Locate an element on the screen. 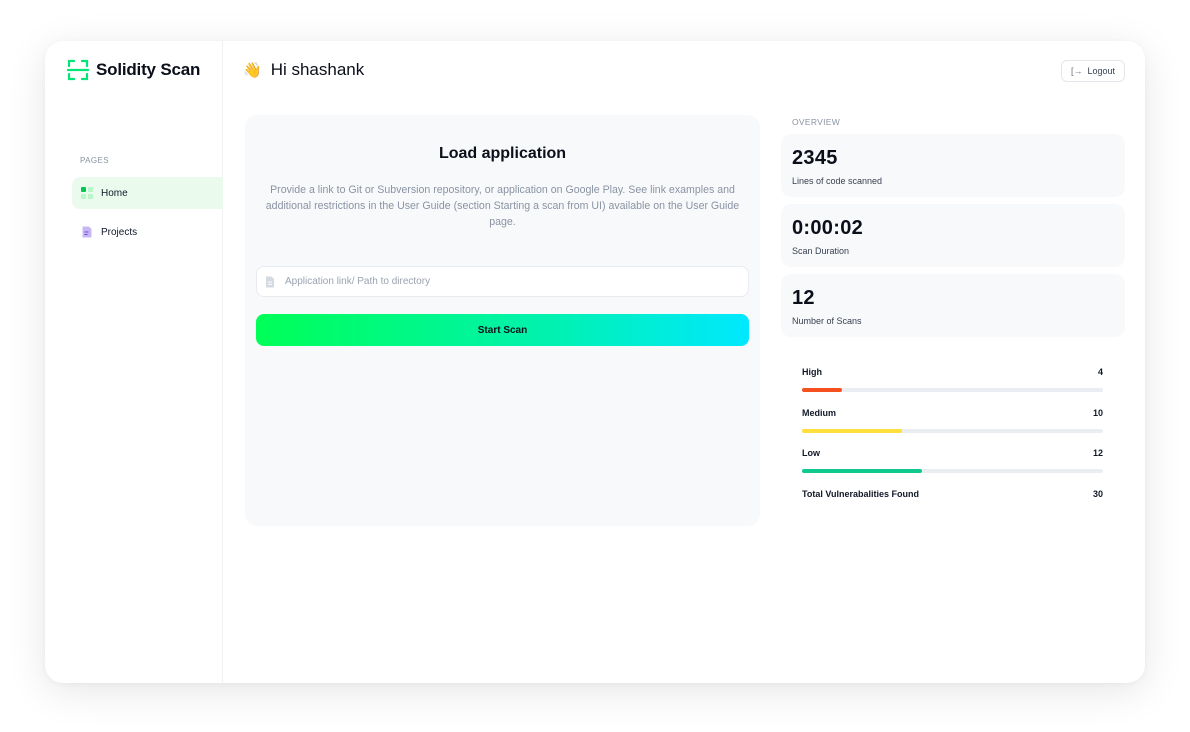 This screenshot has width=1190, height=732. vuln-count: 12 is located at coordinates (1097, 453).